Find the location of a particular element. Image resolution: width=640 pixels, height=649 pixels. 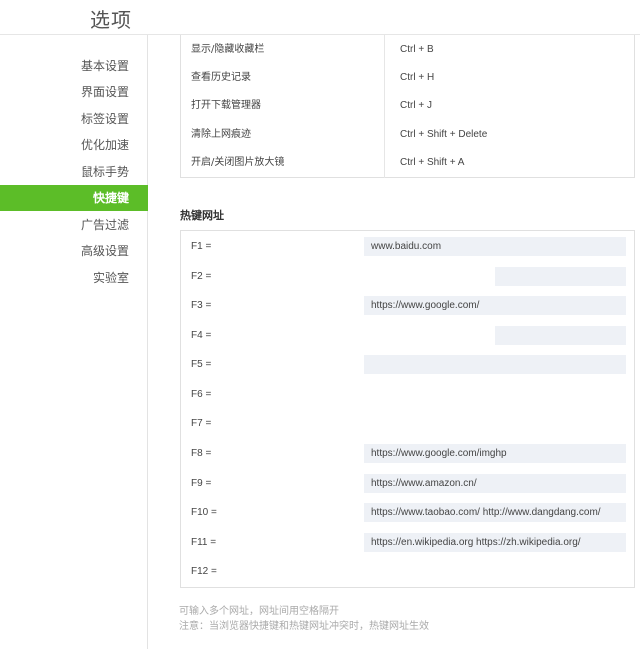

hotkey-label: F1 = is located at coordinates (201, 246).